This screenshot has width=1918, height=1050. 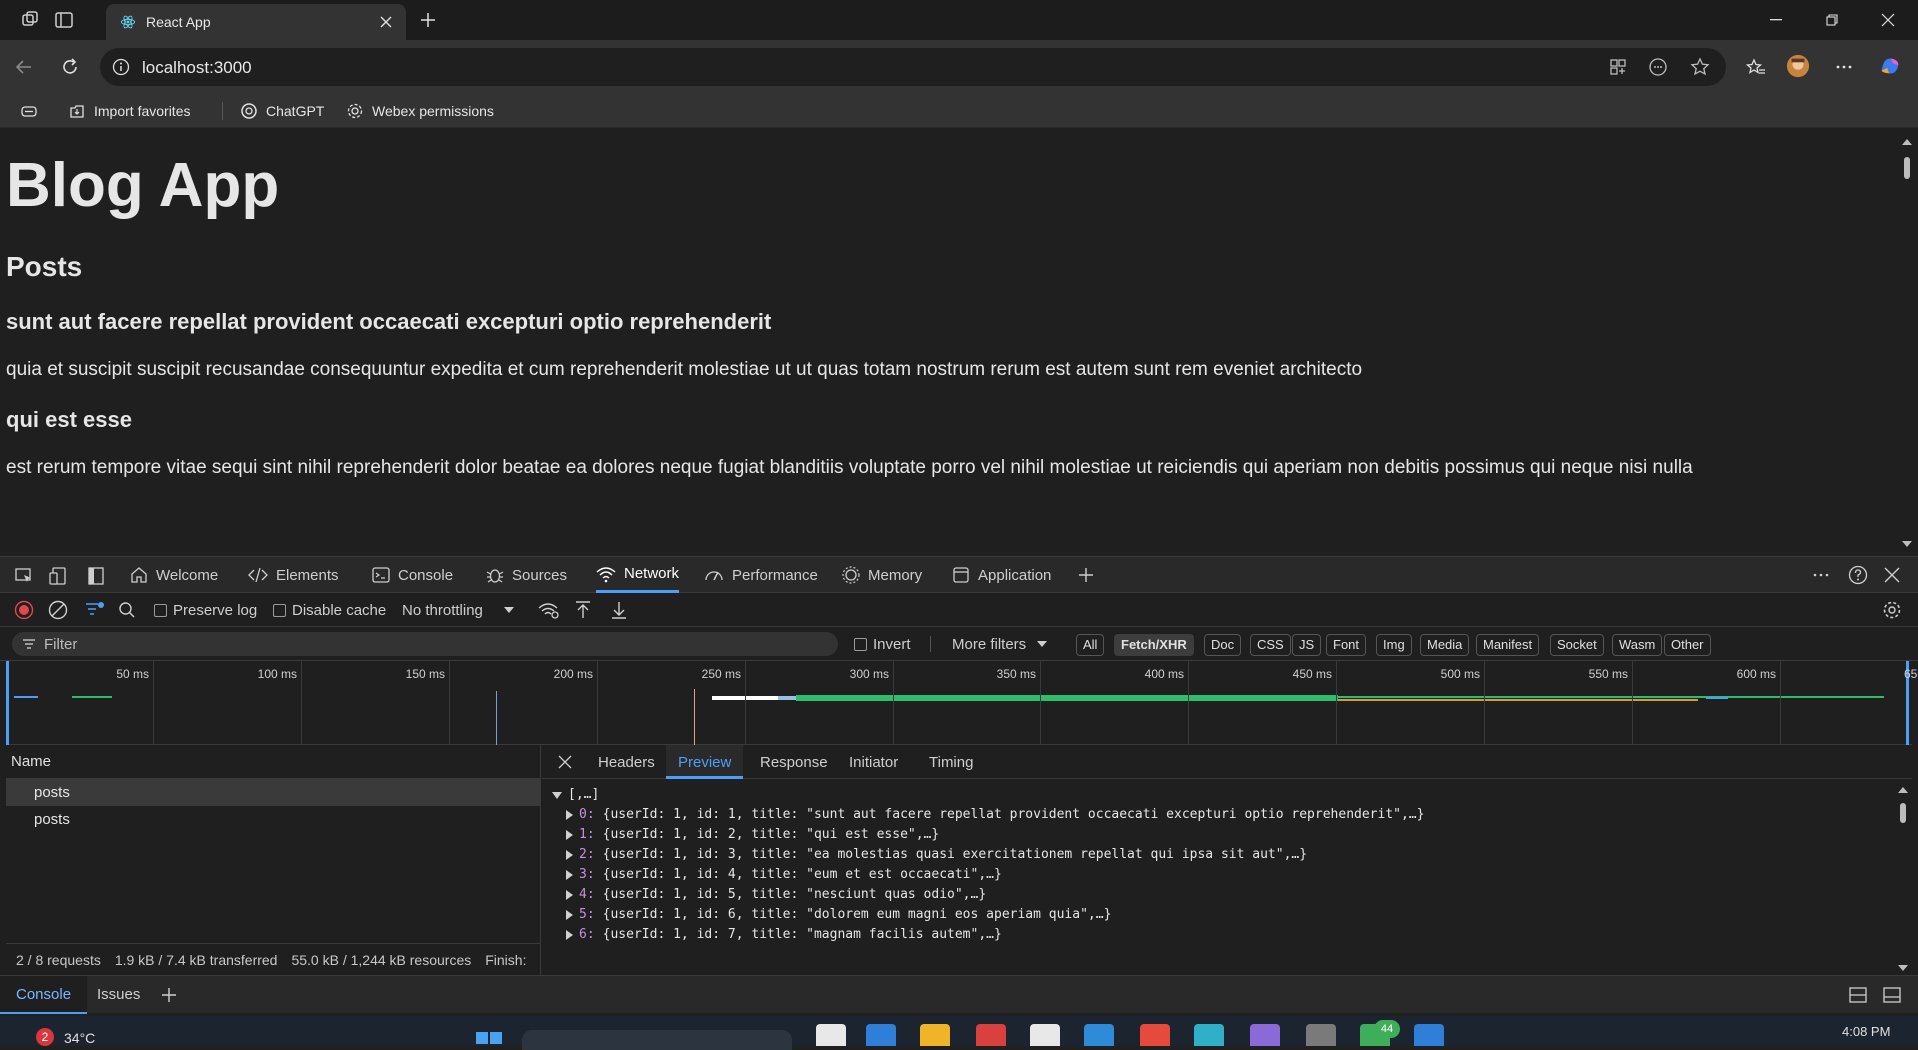 What do you see at coordinates (549, 610) in the screenshot?
I see `network-conditions-icon` at bounding box center [549, 610].